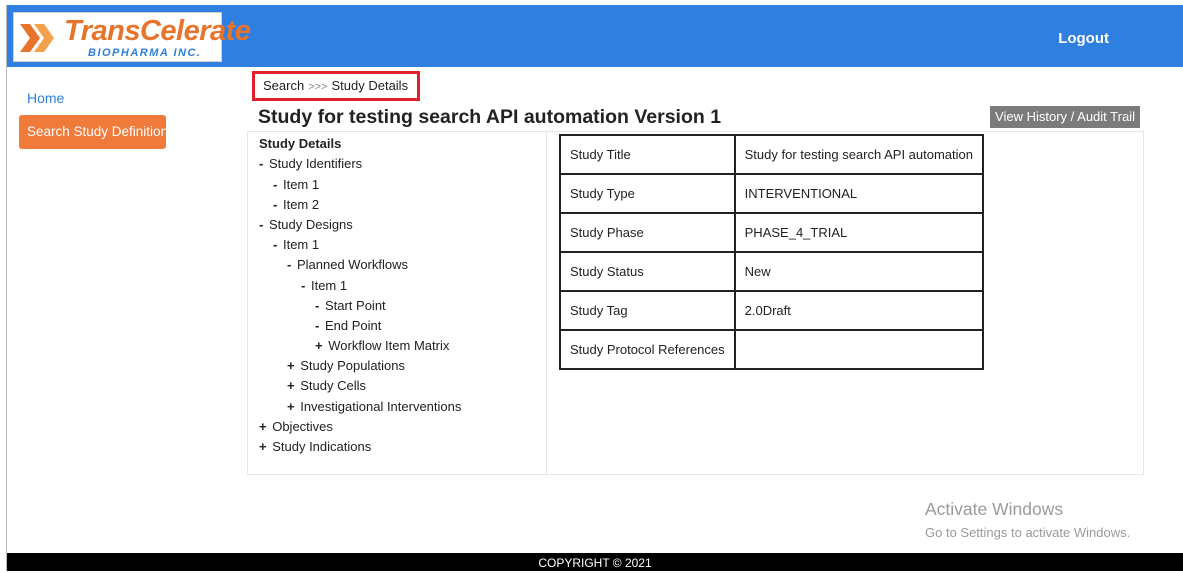 The height and width of the screenshot is (573, 1183). I want to click on tree-root-study-details: Study Details, so click(300, 143).